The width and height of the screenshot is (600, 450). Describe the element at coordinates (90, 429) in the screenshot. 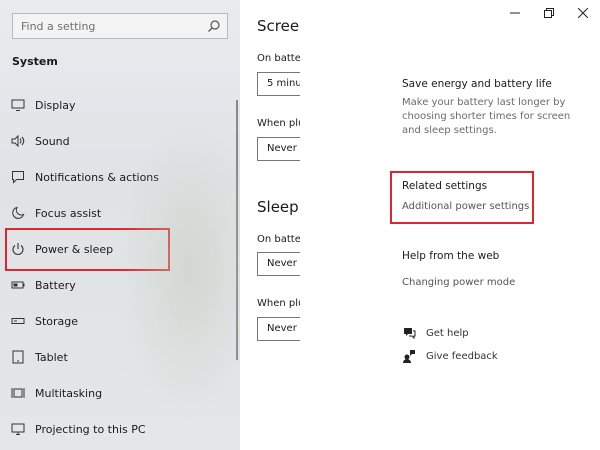

I see `sidebar-item-label: Projecting to this PC` at that location.